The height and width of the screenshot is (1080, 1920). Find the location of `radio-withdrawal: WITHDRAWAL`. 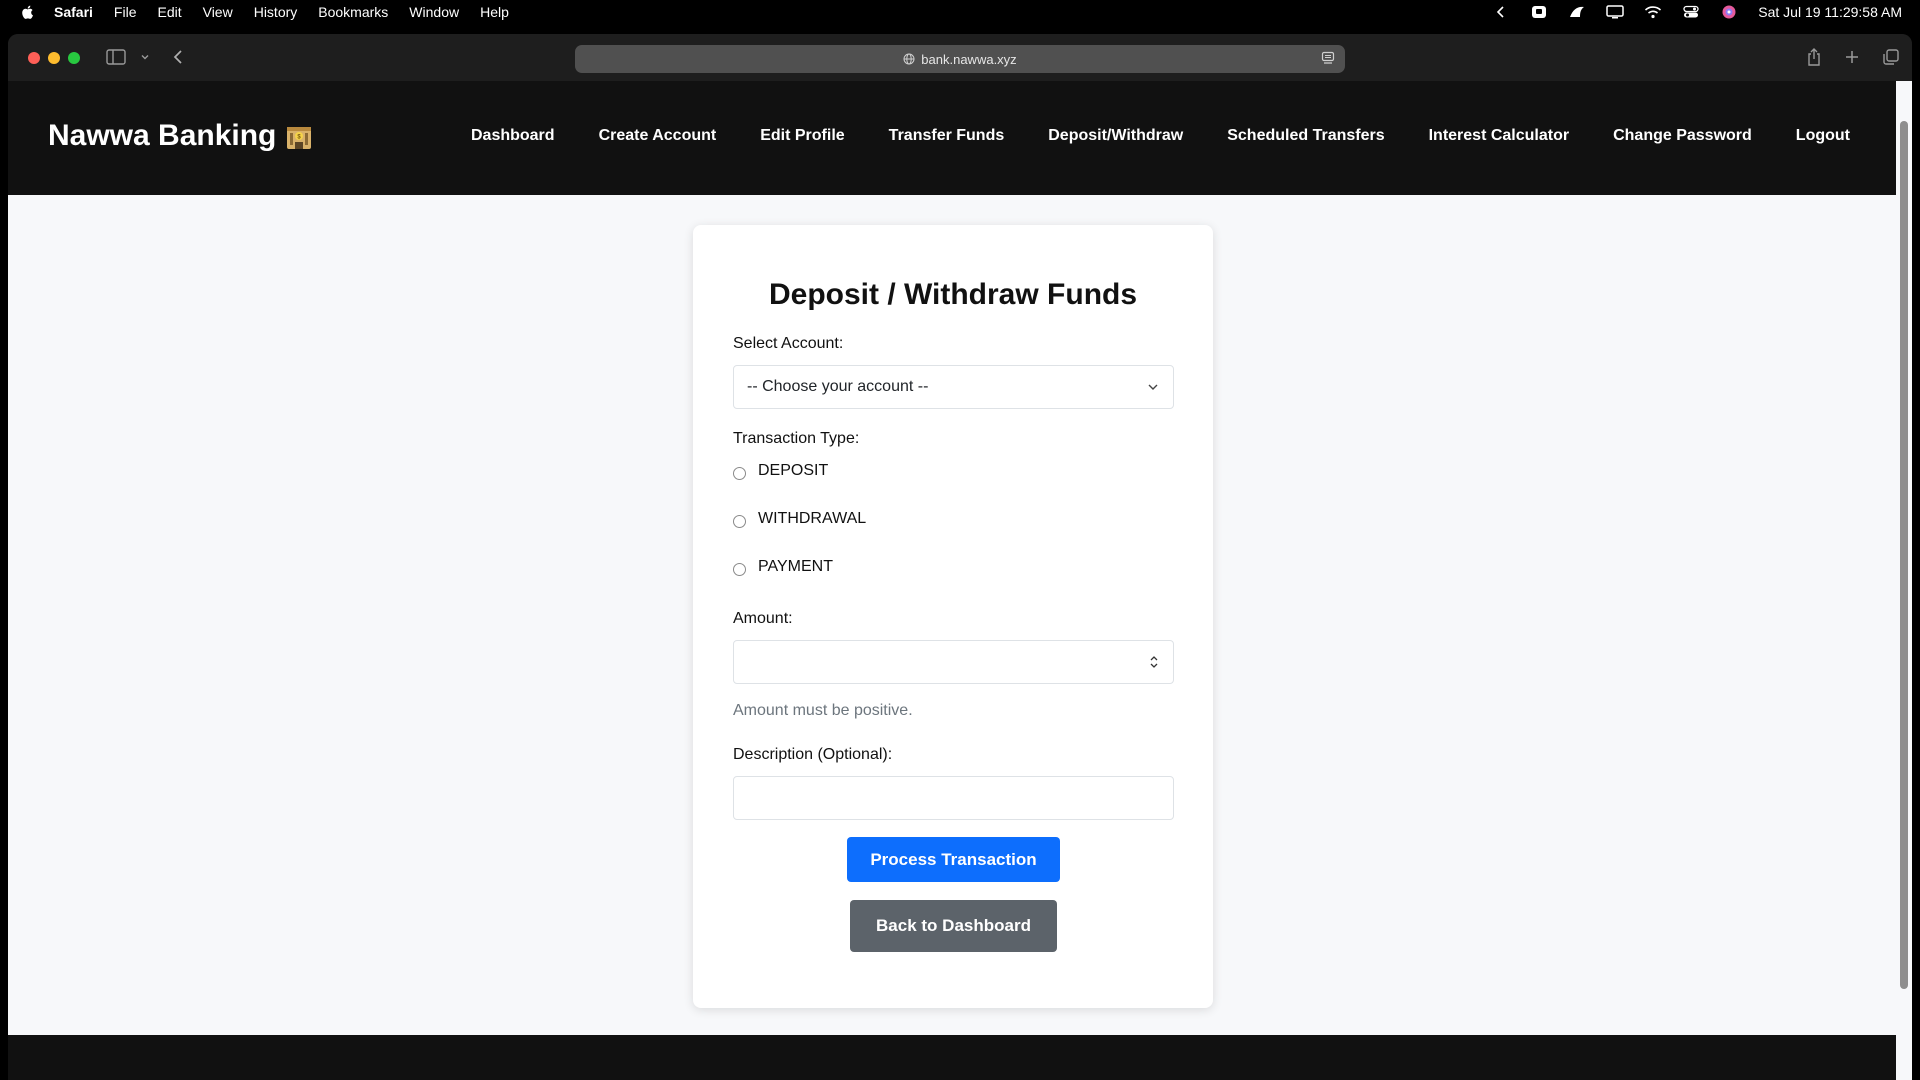

radio-withdrawal: WITHDRAWAL is located at coordinates (799, 519).